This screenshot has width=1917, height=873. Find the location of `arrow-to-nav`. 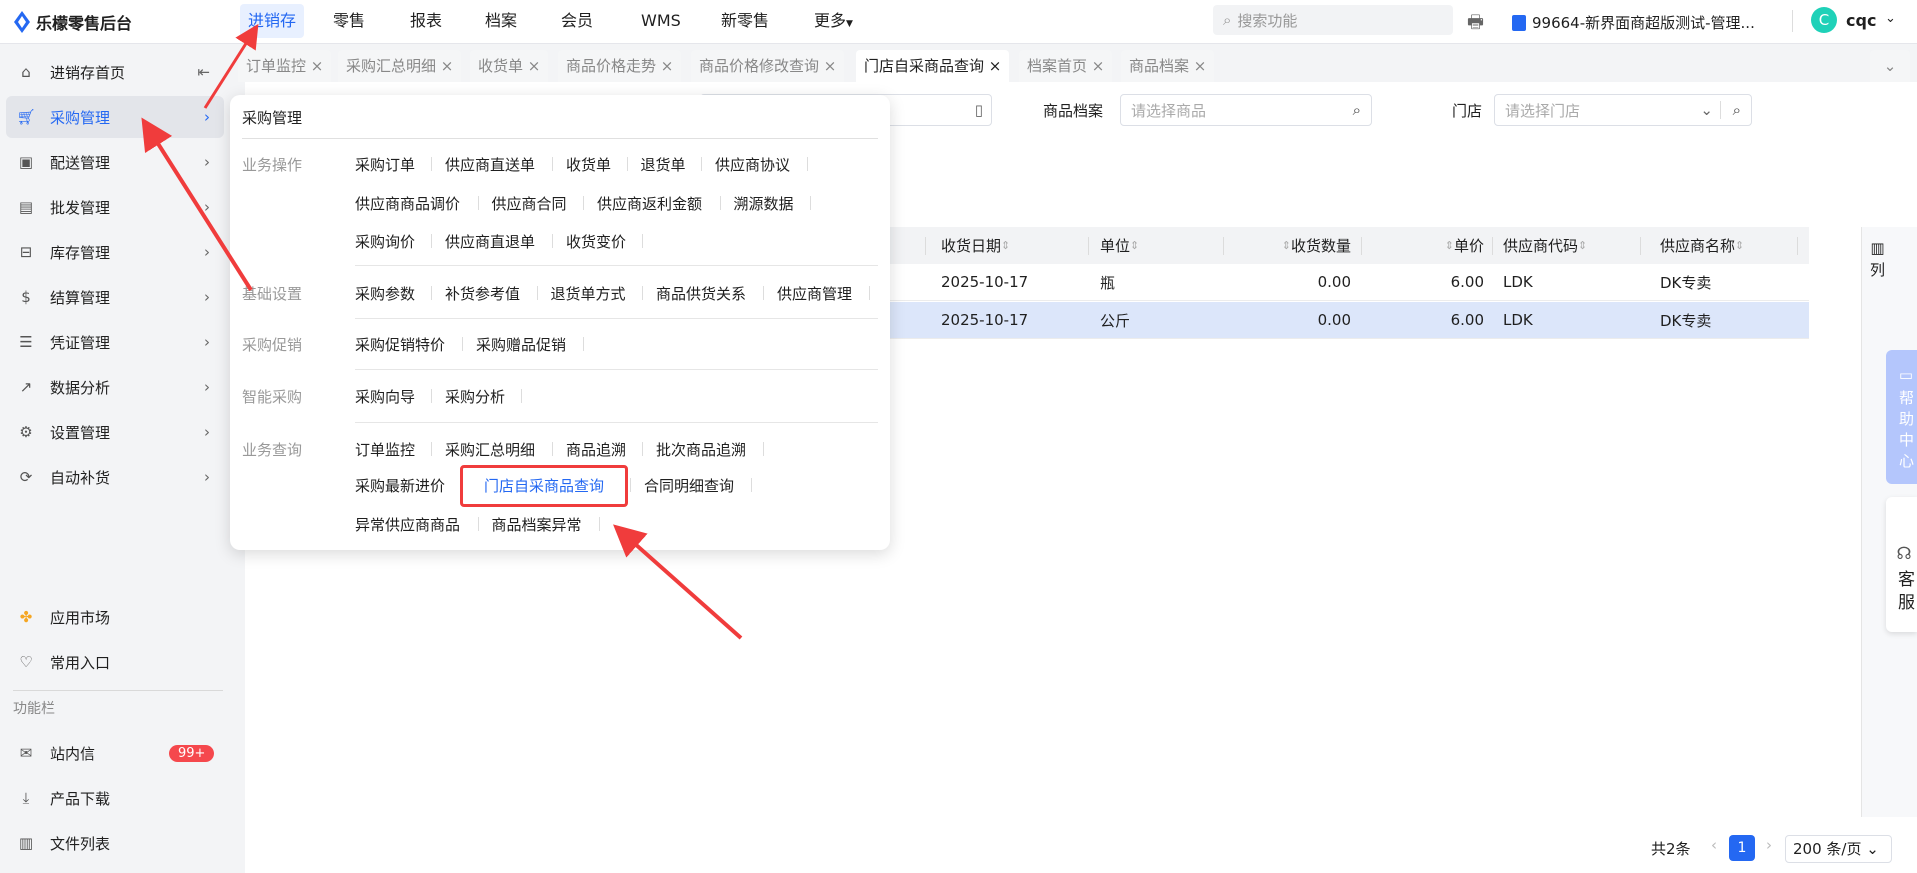

arrow-to-nav is located at coordinates (231, 66).